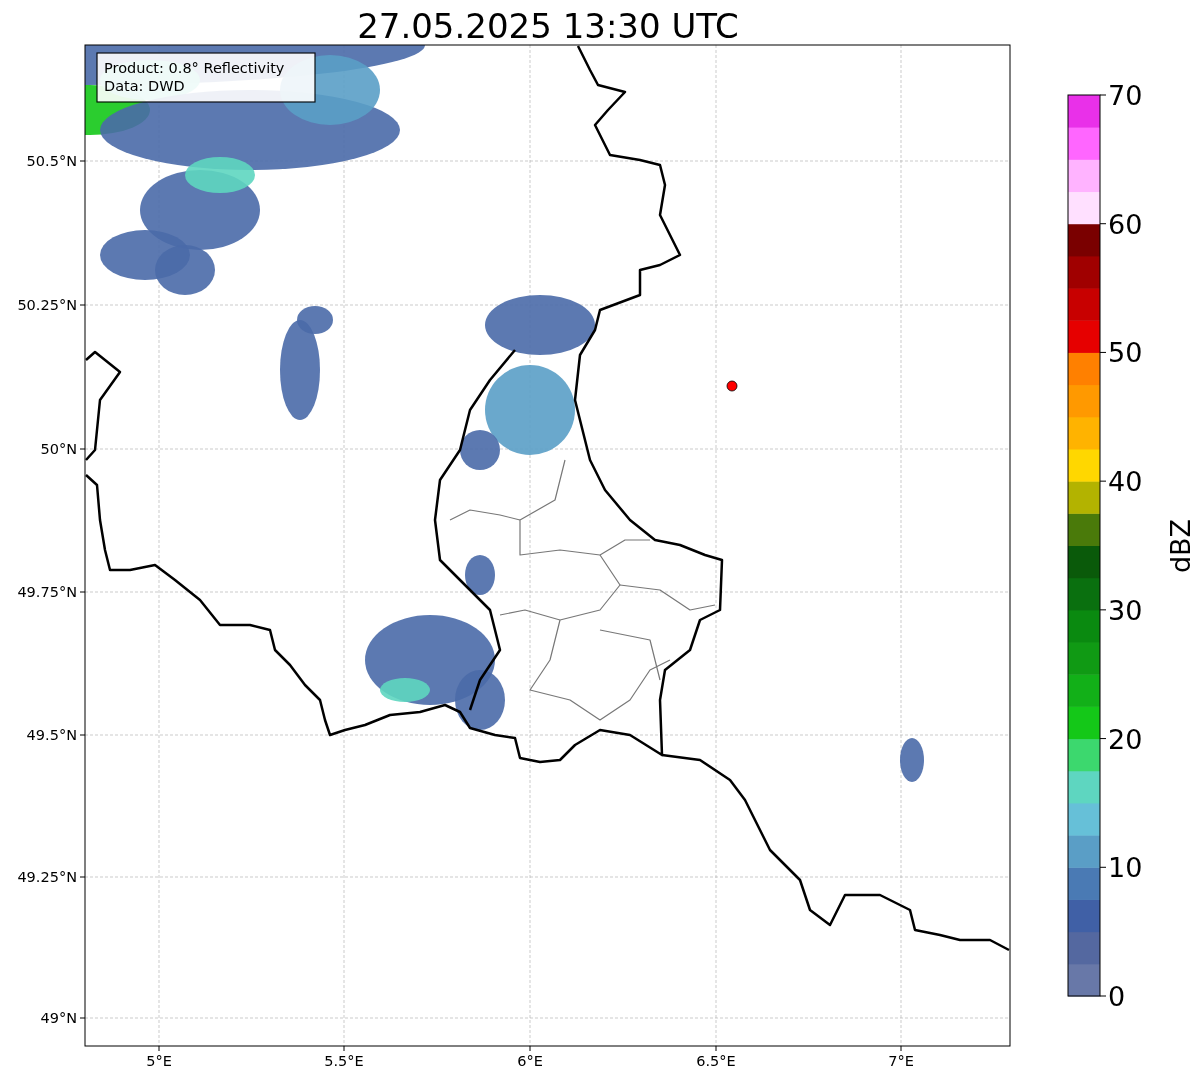  What do you see at coordinates (1125, 482) in the screenshot?
I see `colorbar-tick-label: 40` at bounding box center [1125, 482].